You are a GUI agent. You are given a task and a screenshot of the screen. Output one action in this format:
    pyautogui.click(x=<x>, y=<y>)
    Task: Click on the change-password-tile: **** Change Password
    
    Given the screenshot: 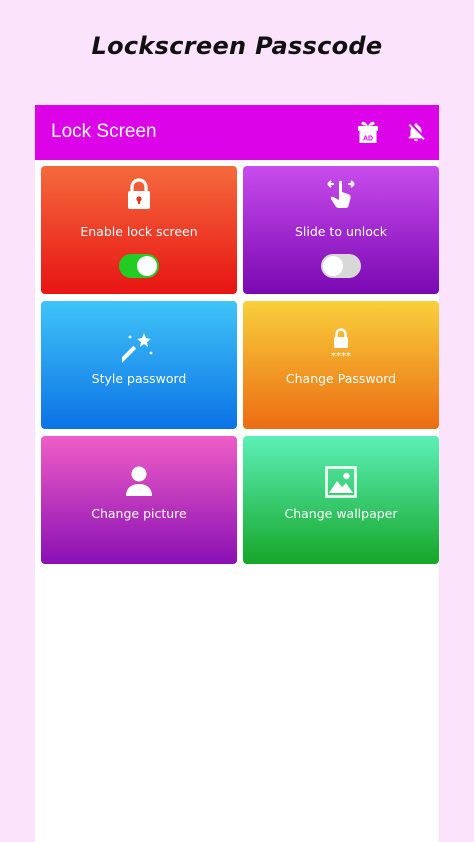 What is the action you would take?
    pyautogui.click(x=341, y=365)
    